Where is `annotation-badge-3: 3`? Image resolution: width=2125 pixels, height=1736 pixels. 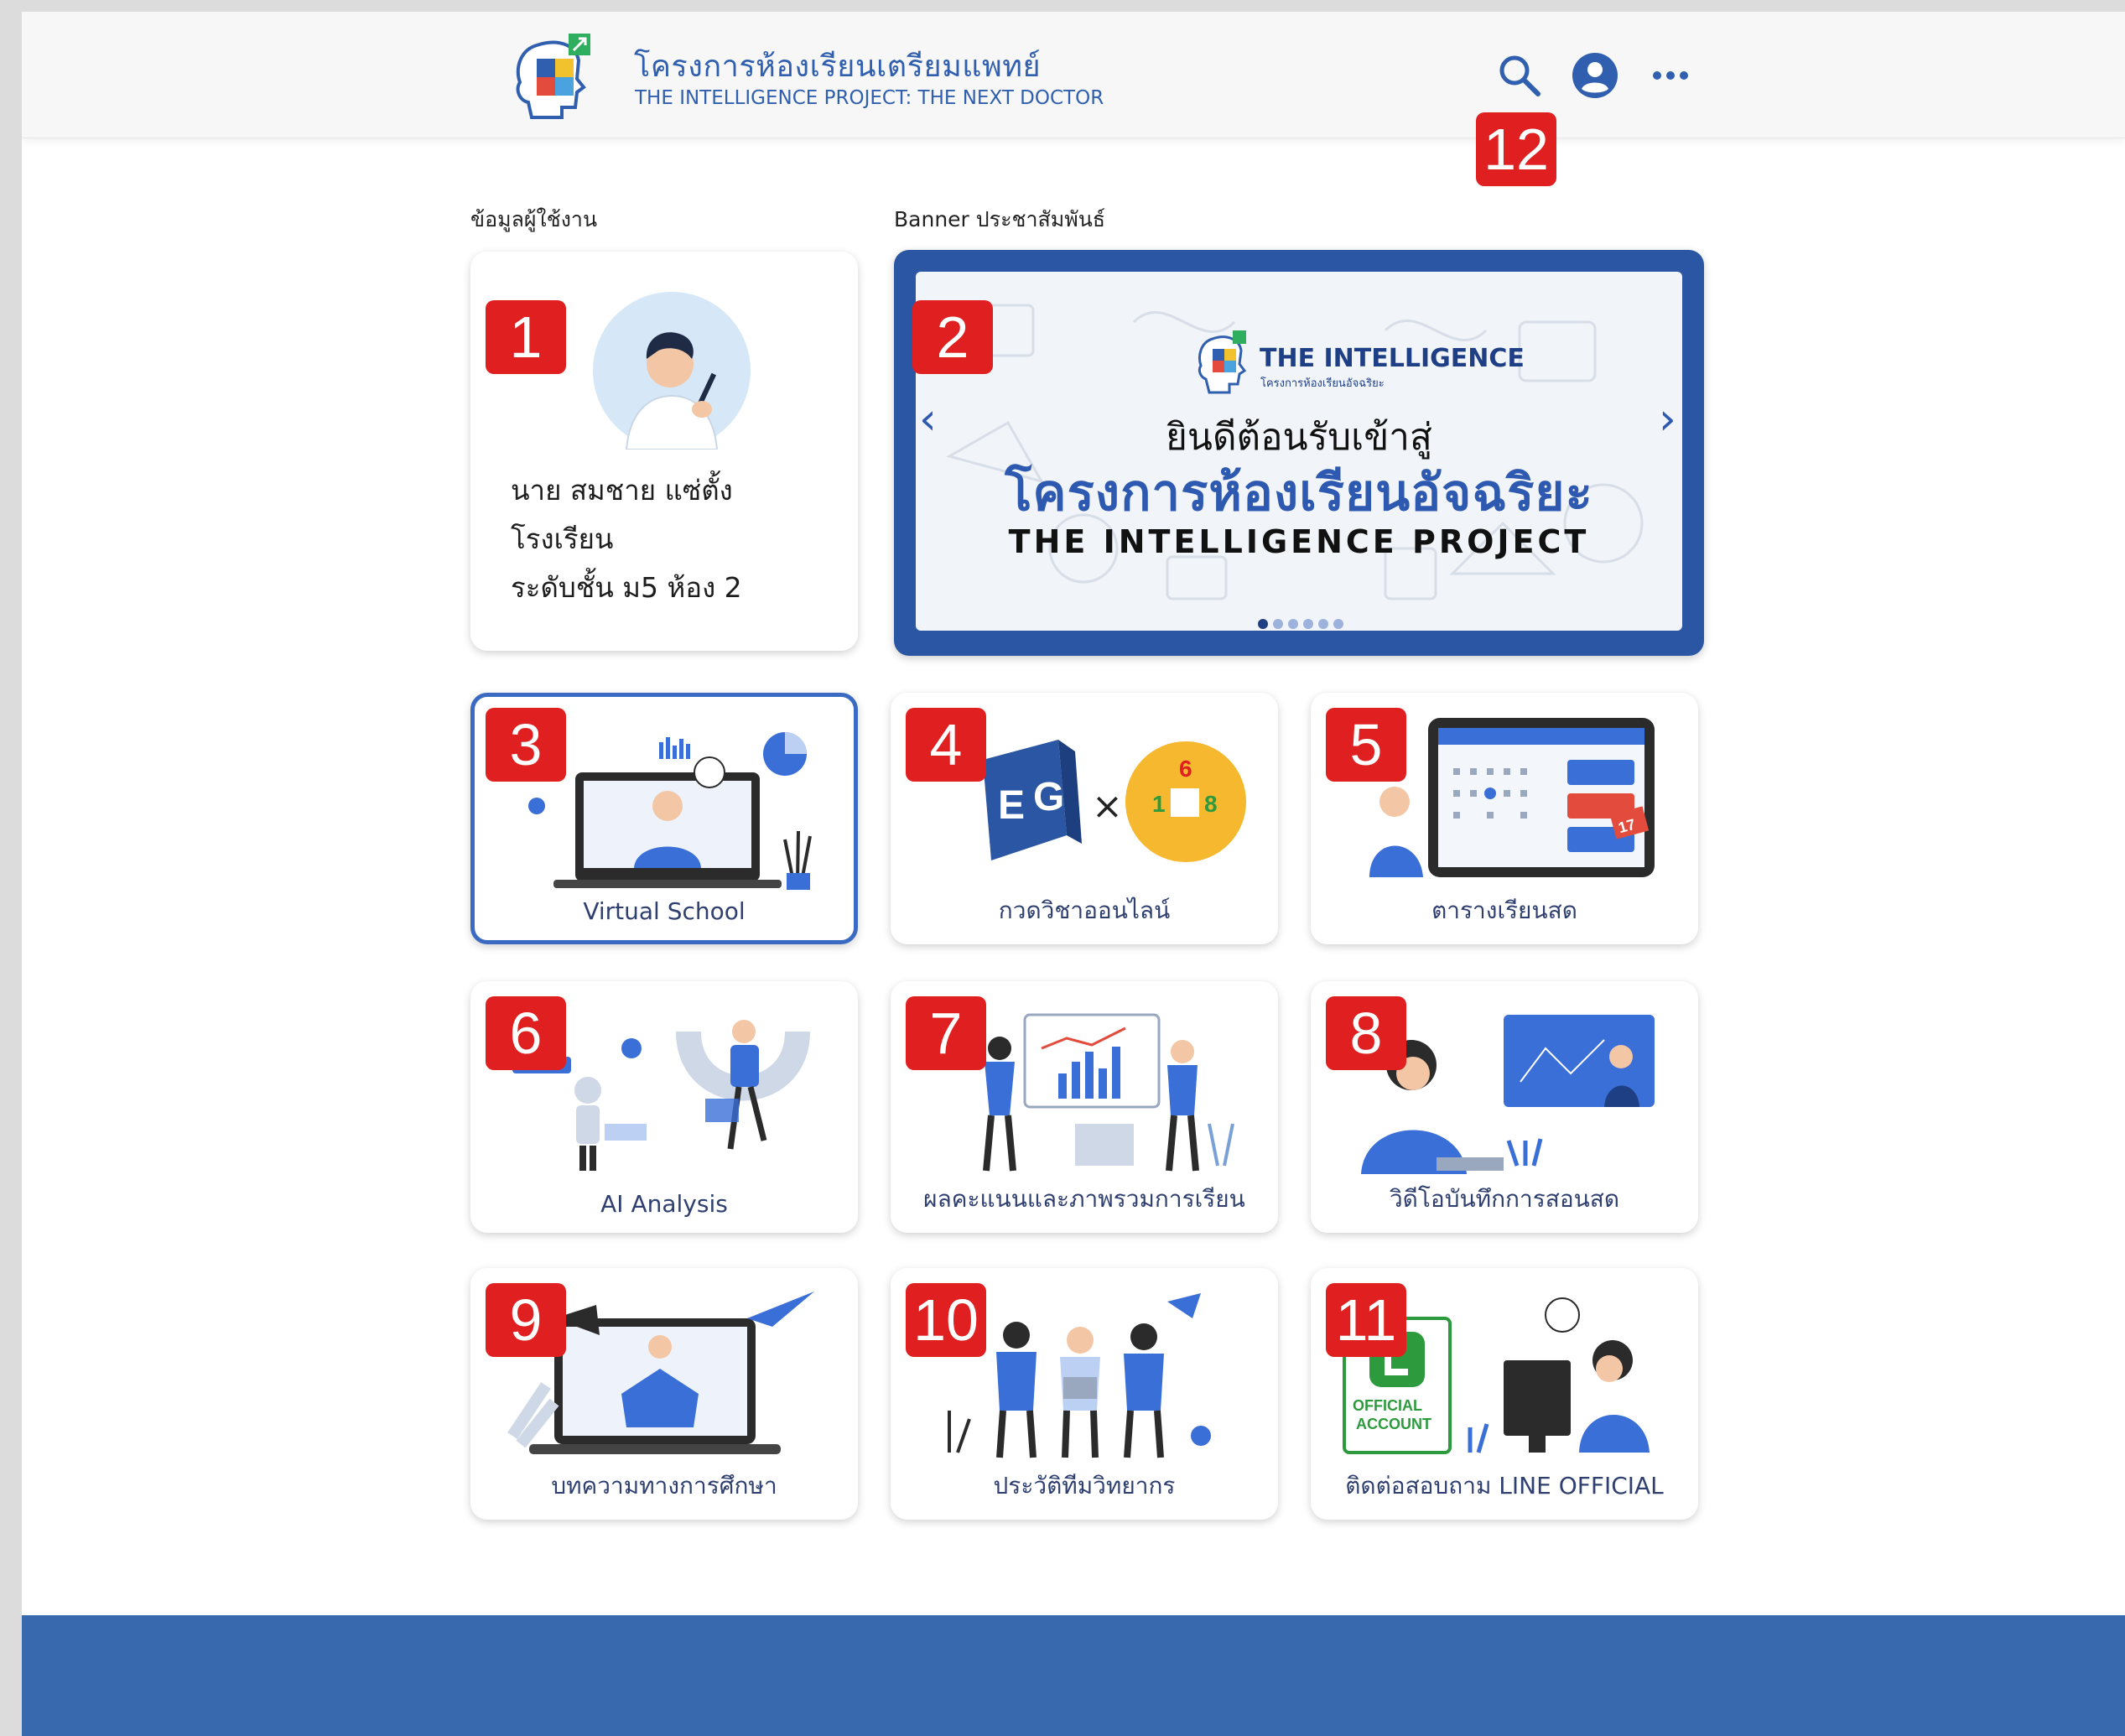
annotation-badge-3: 3 is located at coordinates (526, 745).